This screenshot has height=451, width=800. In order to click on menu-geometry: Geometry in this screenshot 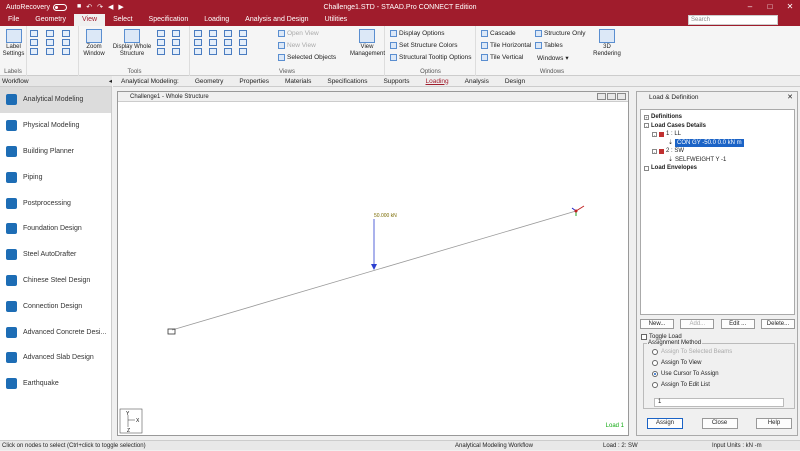, I will do `click(50, 20)`.